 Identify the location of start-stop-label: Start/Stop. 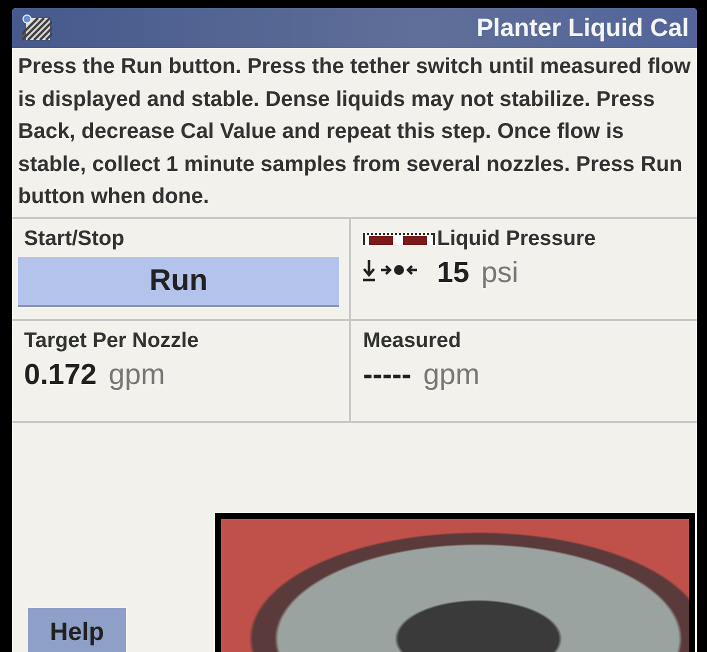
(75, 238).